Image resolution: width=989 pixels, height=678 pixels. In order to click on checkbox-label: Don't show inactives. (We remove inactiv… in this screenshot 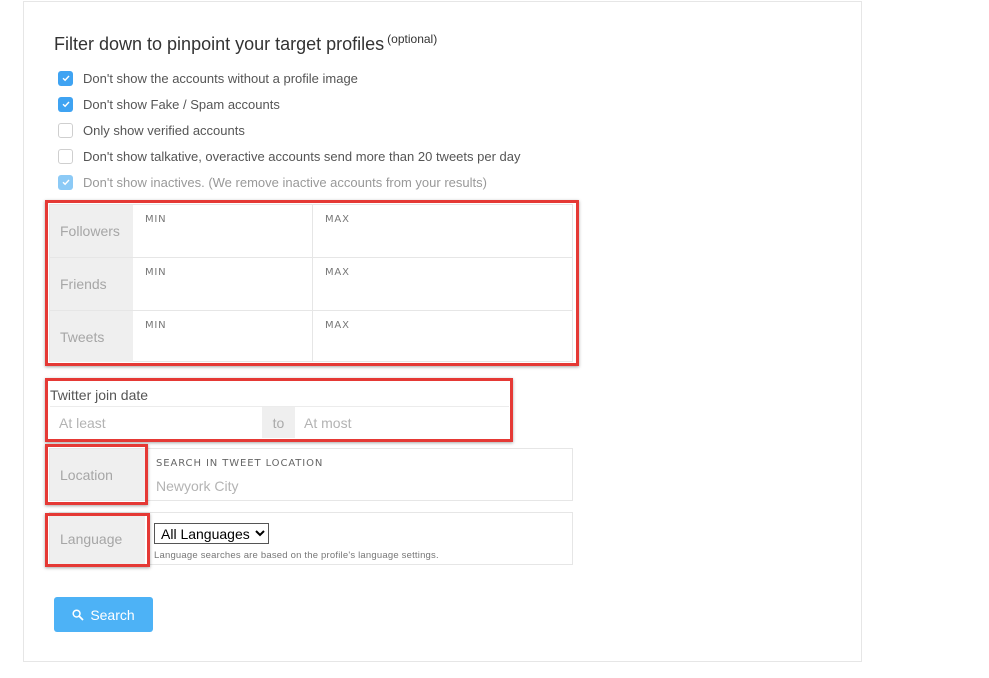, I will do `click(285, 182)`.